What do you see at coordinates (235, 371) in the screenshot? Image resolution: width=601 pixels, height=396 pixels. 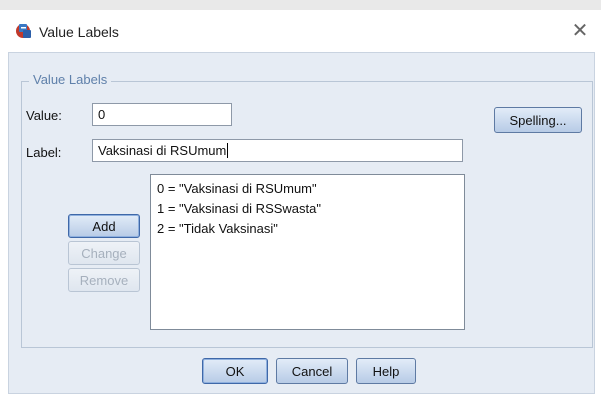 I see `ok-button: OK` at bounding box center [235, 371].